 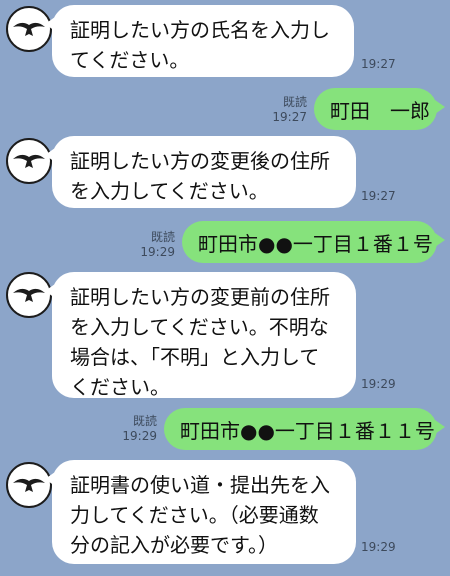 What do you see at coordinates (307, 431) in the screenshot?
I see `message-text: 町田市●●一丁目１番１１号` at bounding box center [307, 431].